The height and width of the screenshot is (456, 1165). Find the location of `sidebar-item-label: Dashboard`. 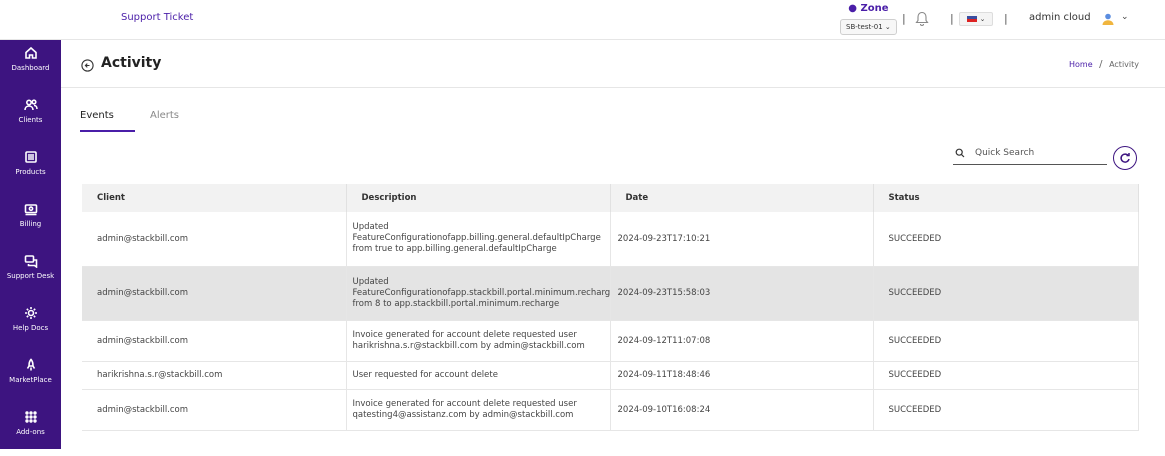

sidebar-item-label: Dashboard is located at coordinates (30, 68).